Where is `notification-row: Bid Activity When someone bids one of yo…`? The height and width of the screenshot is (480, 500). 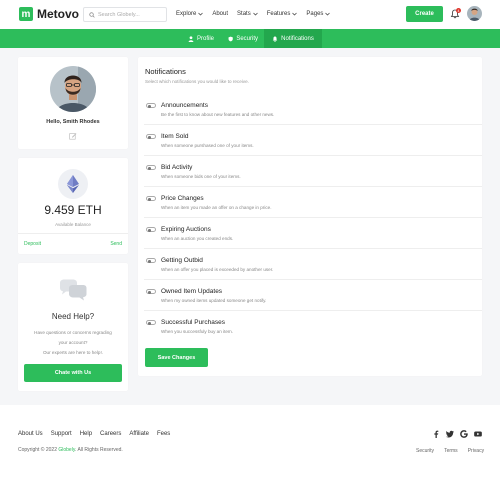
notification-row: Bid Activity When someone bids one of yo… is located at coordinates (310, 170).